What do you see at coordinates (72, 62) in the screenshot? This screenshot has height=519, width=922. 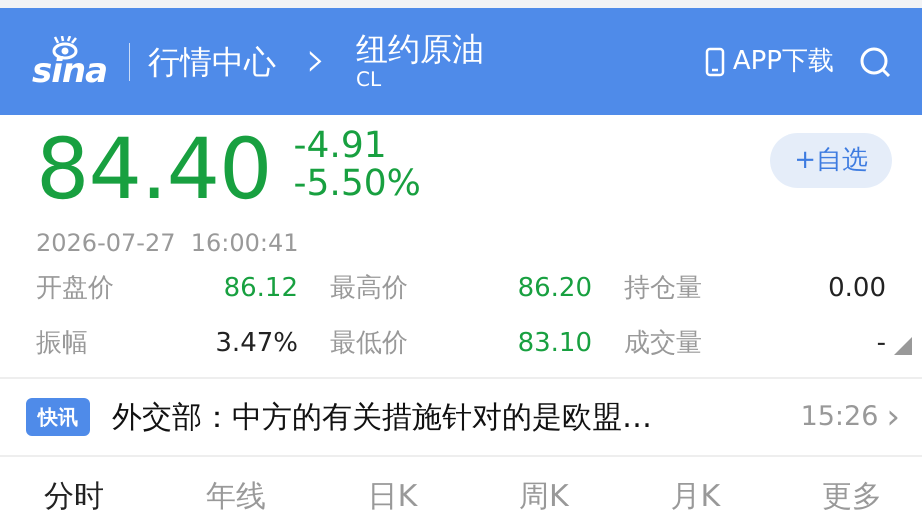 I see `logo: sina` at bounding box center [72, 62].